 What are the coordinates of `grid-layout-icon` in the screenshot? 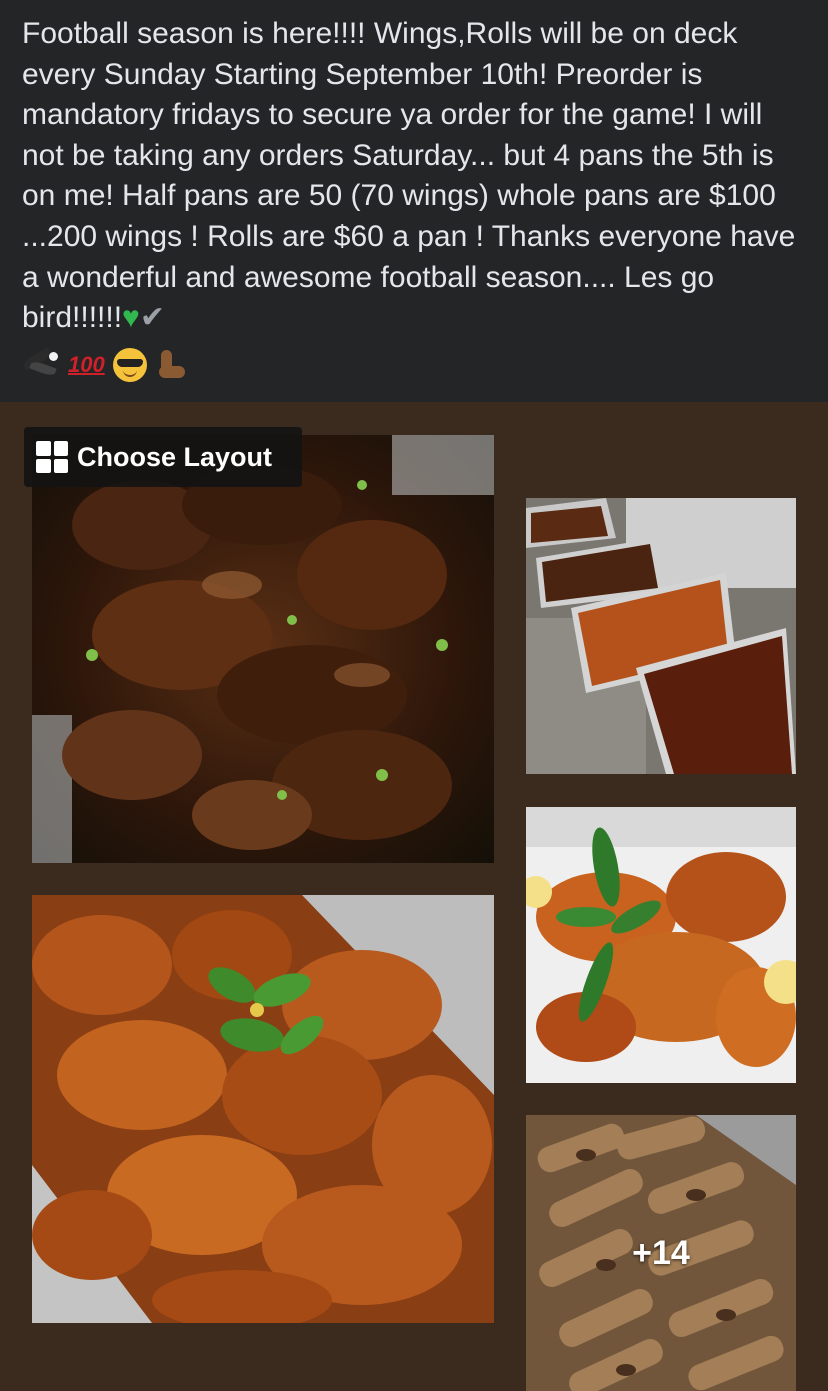 It's located at (52, 457).